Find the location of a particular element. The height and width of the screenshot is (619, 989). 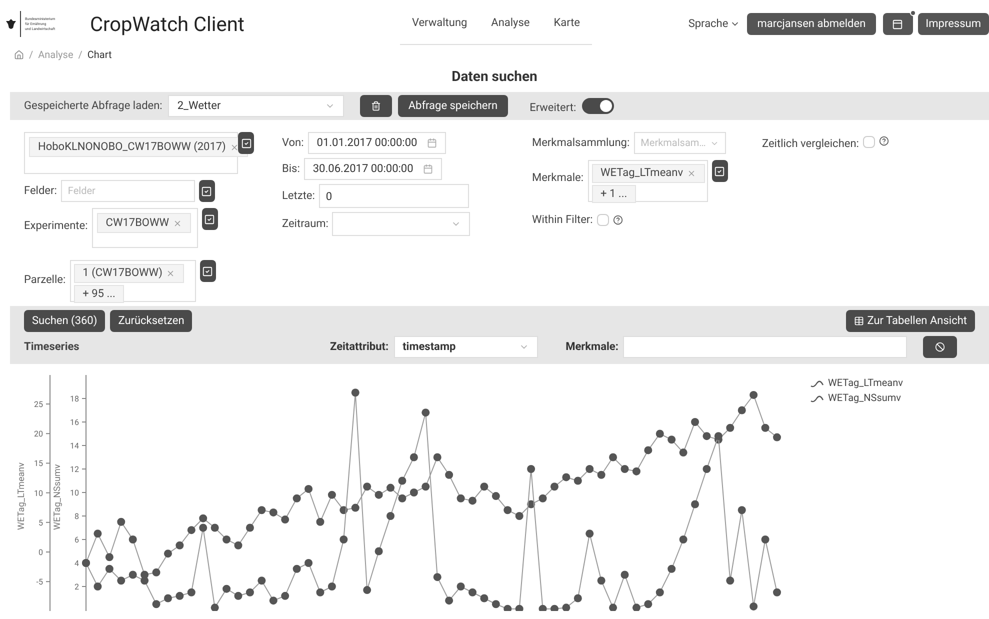

field-label: Erweitert: is located at coordinates (553, 107).